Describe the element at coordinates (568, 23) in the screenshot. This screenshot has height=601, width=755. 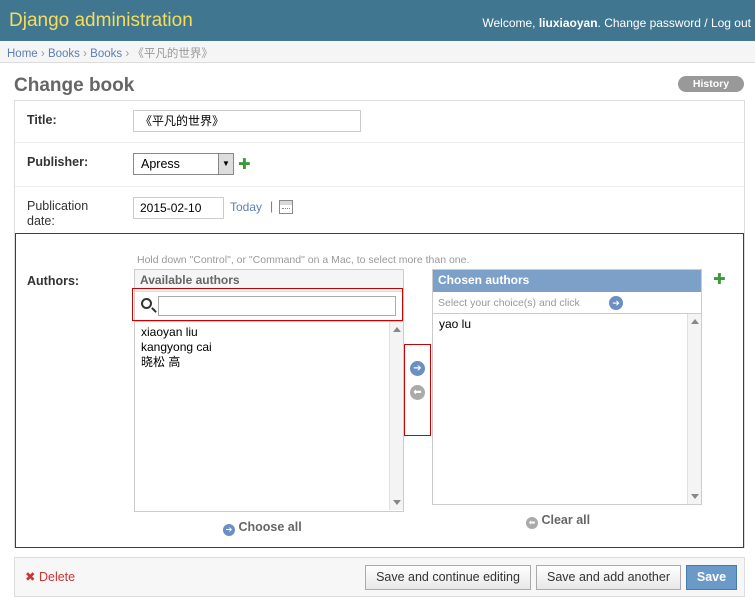
I see `username: liuxiaoyan` at that location.